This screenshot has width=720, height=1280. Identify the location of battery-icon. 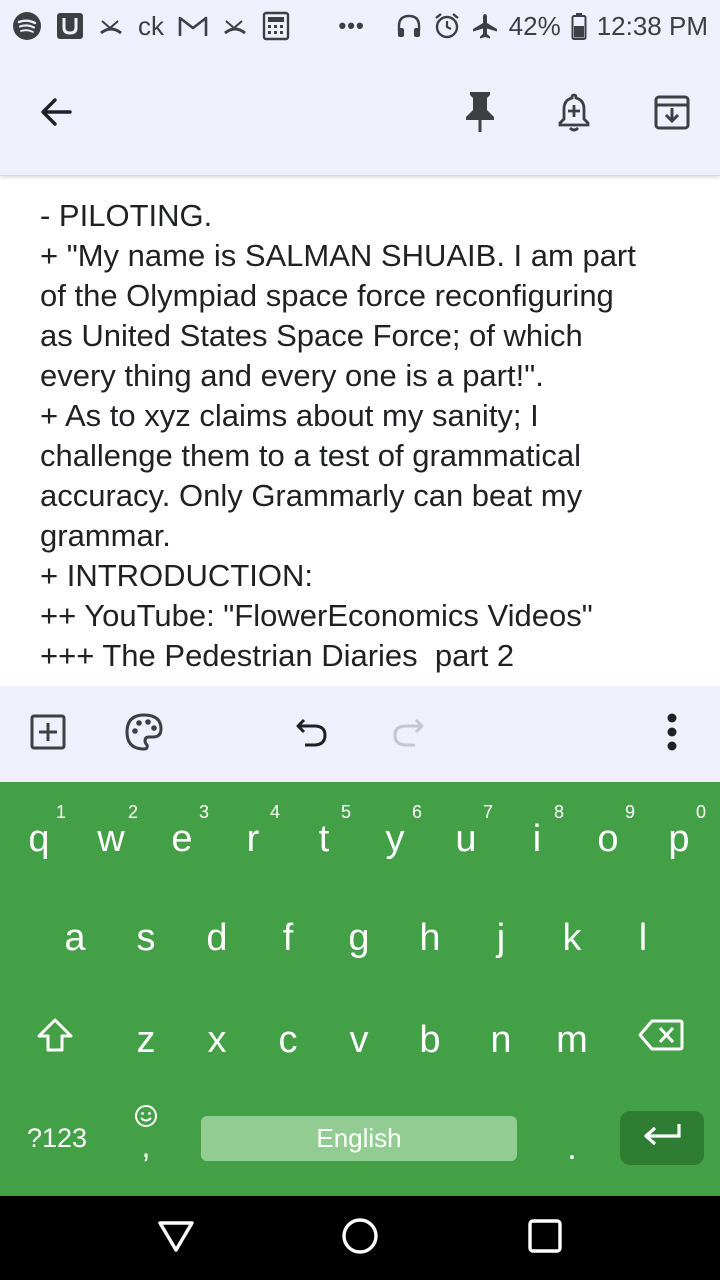
(579, 26).